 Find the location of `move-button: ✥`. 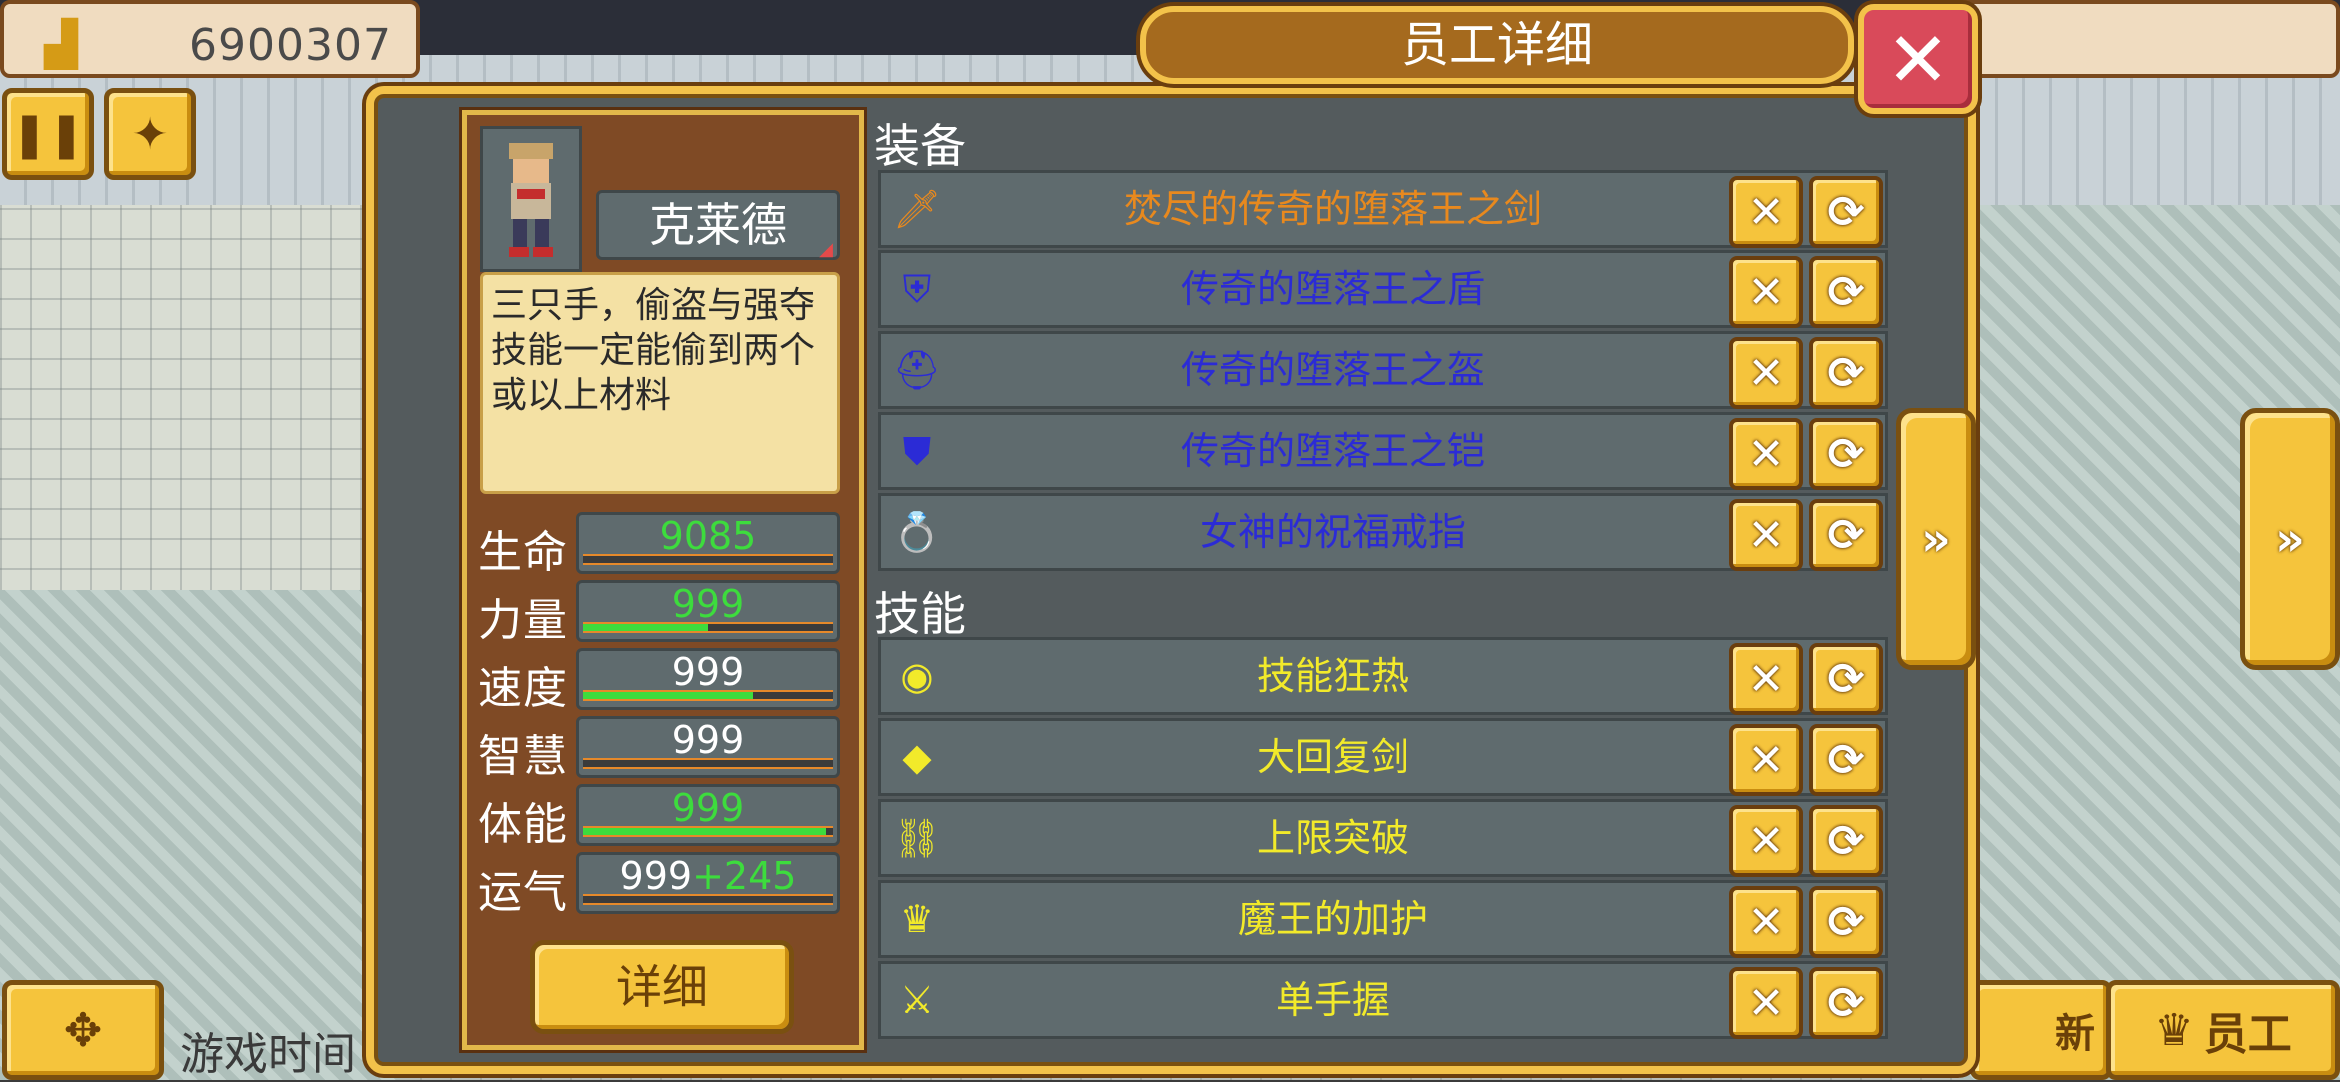

move-button: ✥ is located at coordinates (83, 1030).